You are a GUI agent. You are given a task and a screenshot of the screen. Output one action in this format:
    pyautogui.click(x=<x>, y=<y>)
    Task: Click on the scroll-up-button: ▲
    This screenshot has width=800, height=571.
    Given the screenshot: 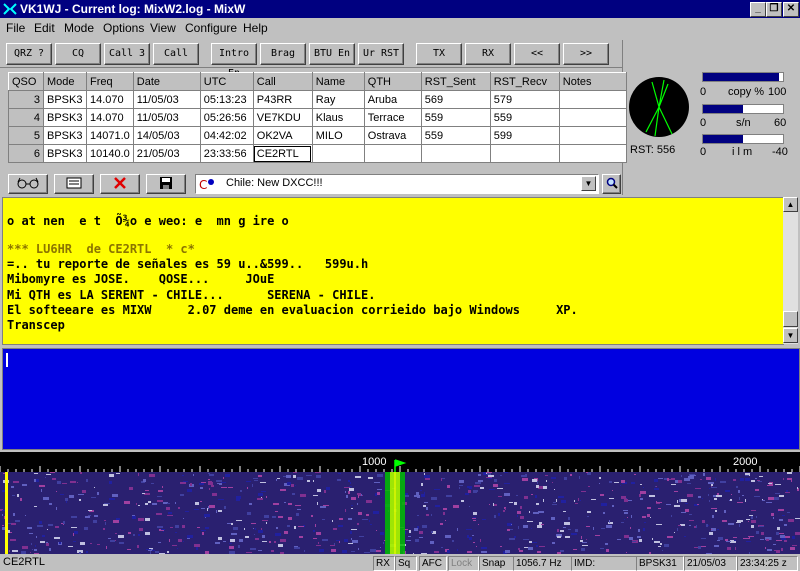 What is the action you would take?
    pyautogui.click(x=790, y=204)
    